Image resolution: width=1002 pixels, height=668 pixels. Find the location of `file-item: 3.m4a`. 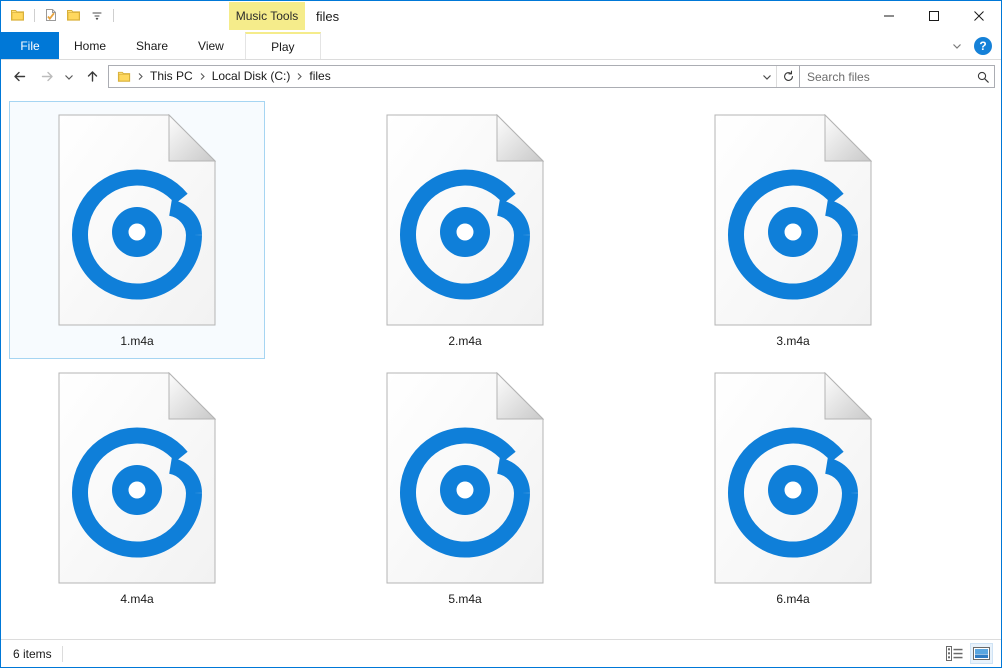

file-item: 3.m4a is located at coordinates (793, 230).